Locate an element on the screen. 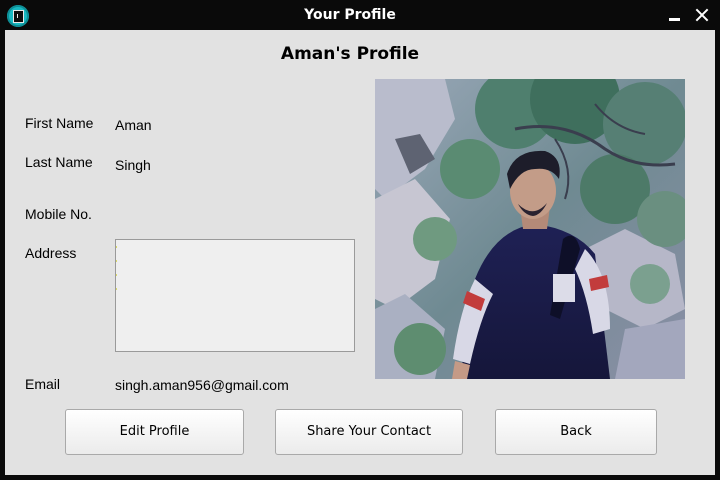  edit-profile-button: Edit Profile is located at coordinates (154, 432).